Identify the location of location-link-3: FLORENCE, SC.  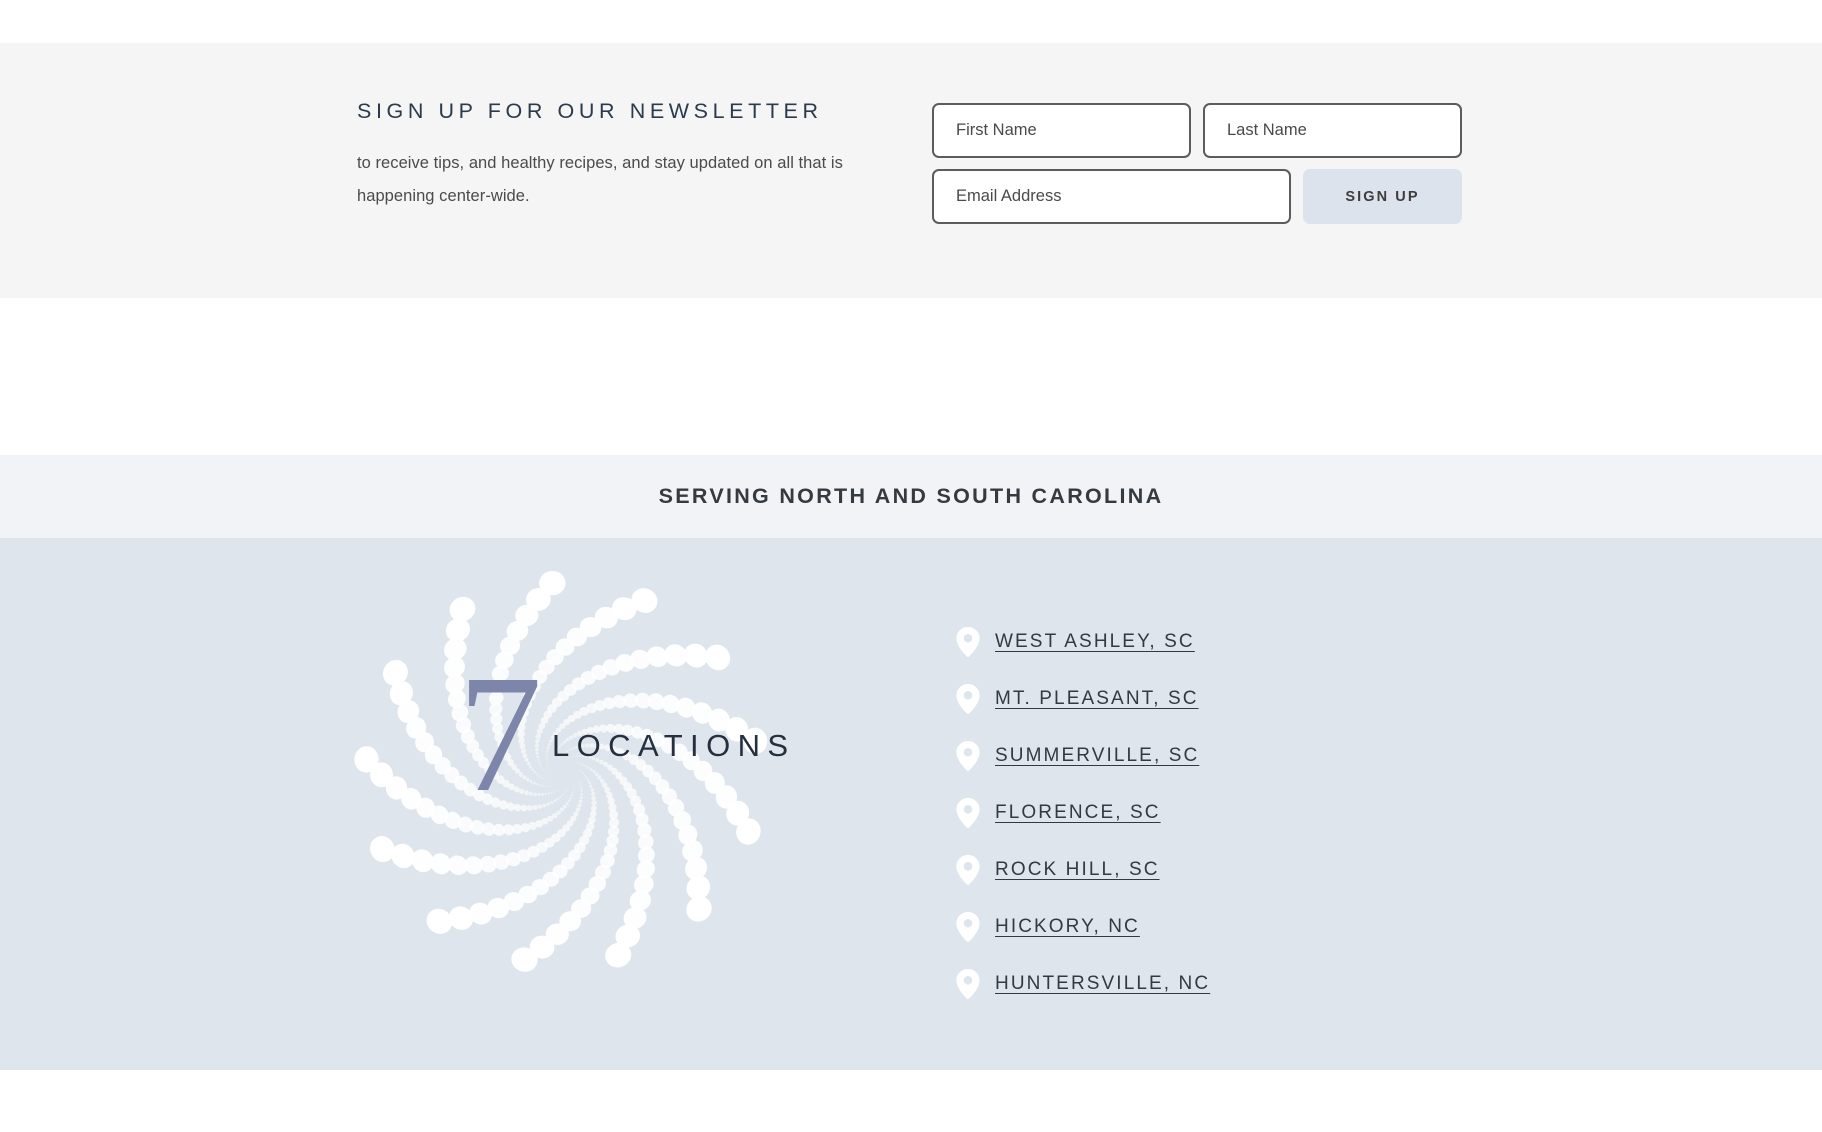
(1165, 812).